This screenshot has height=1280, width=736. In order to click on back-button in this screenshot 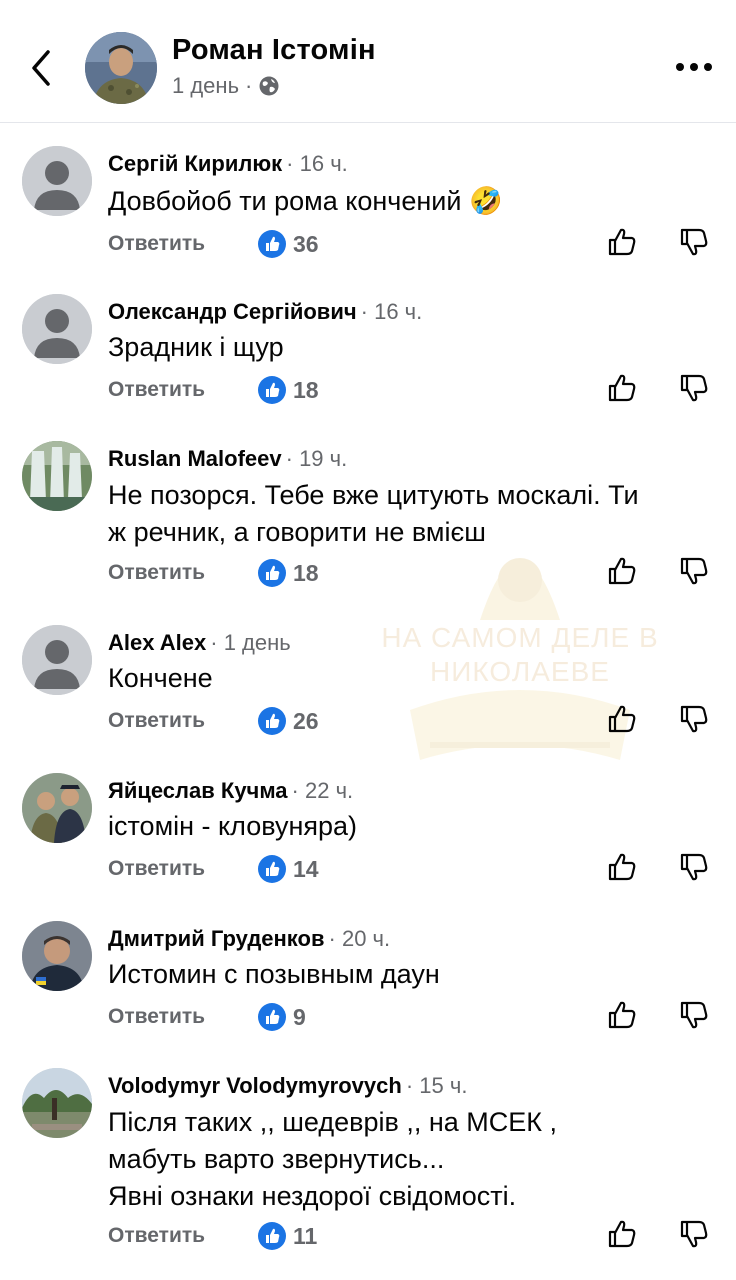, I will do `click(42, 68)`.